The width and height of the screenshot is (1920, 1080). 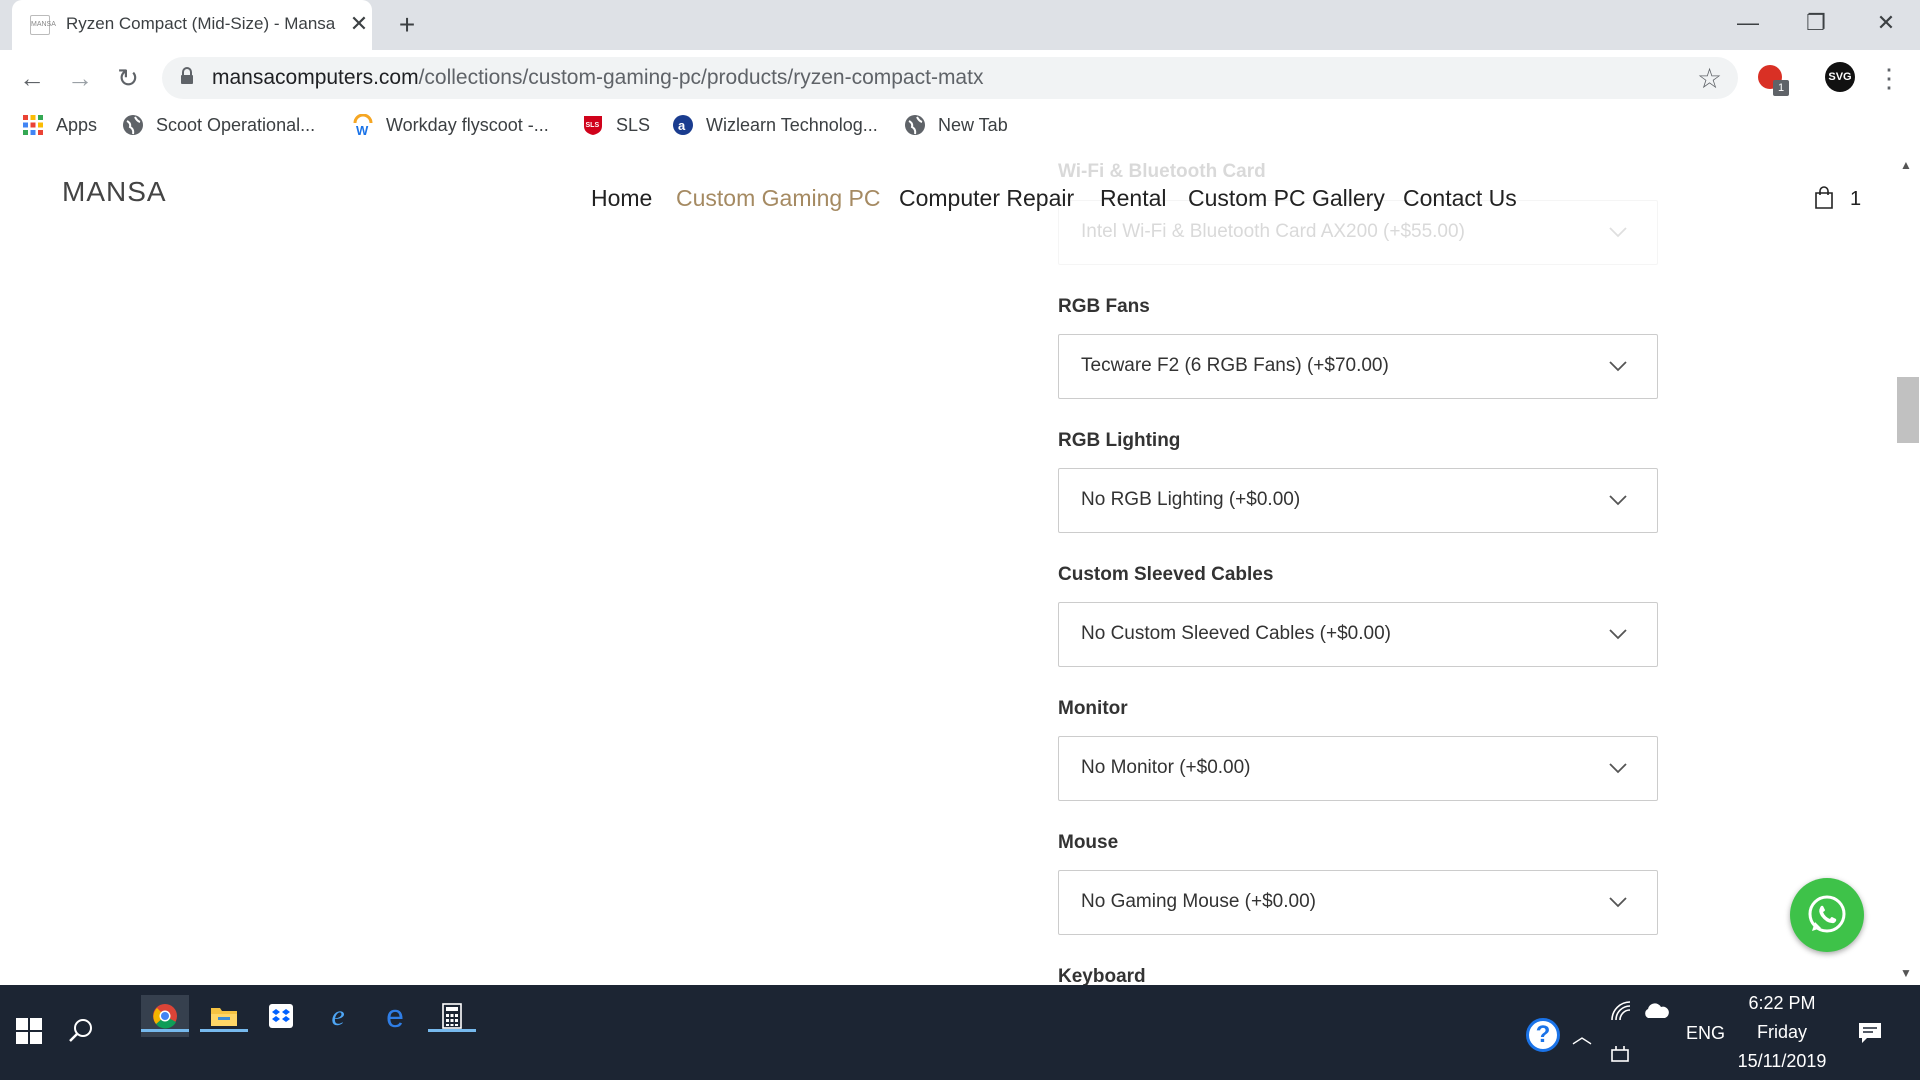 I want to click on browser-tab: MANSA Ryzen Compact (Mid-Size) - Mansa ✕, so click(x=192, y=25).